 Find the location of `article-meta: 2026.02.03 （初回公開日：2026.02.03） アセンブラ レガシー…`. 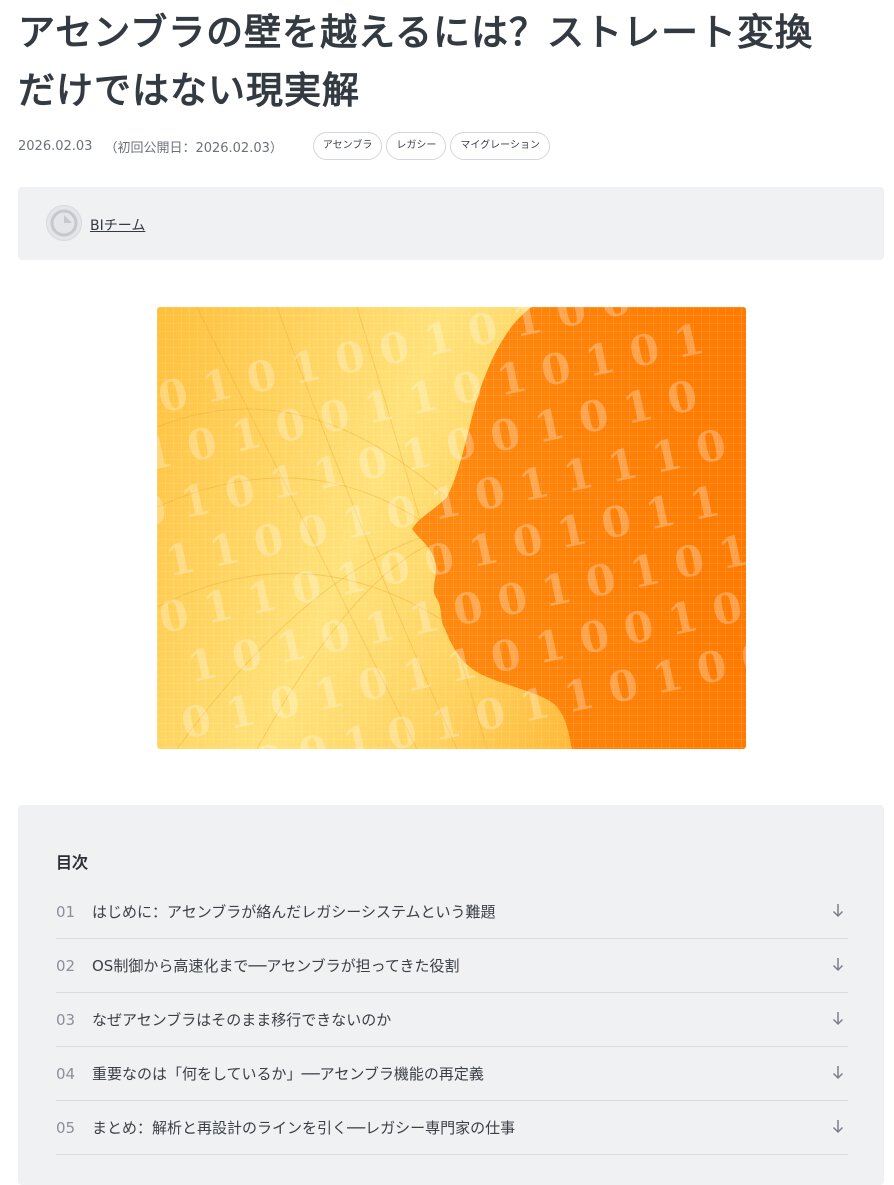

article-meta: 2026.02.03 （初回公開日：2026.02.03） アセンブラ レガシー… is located at coordinates (286, 146).